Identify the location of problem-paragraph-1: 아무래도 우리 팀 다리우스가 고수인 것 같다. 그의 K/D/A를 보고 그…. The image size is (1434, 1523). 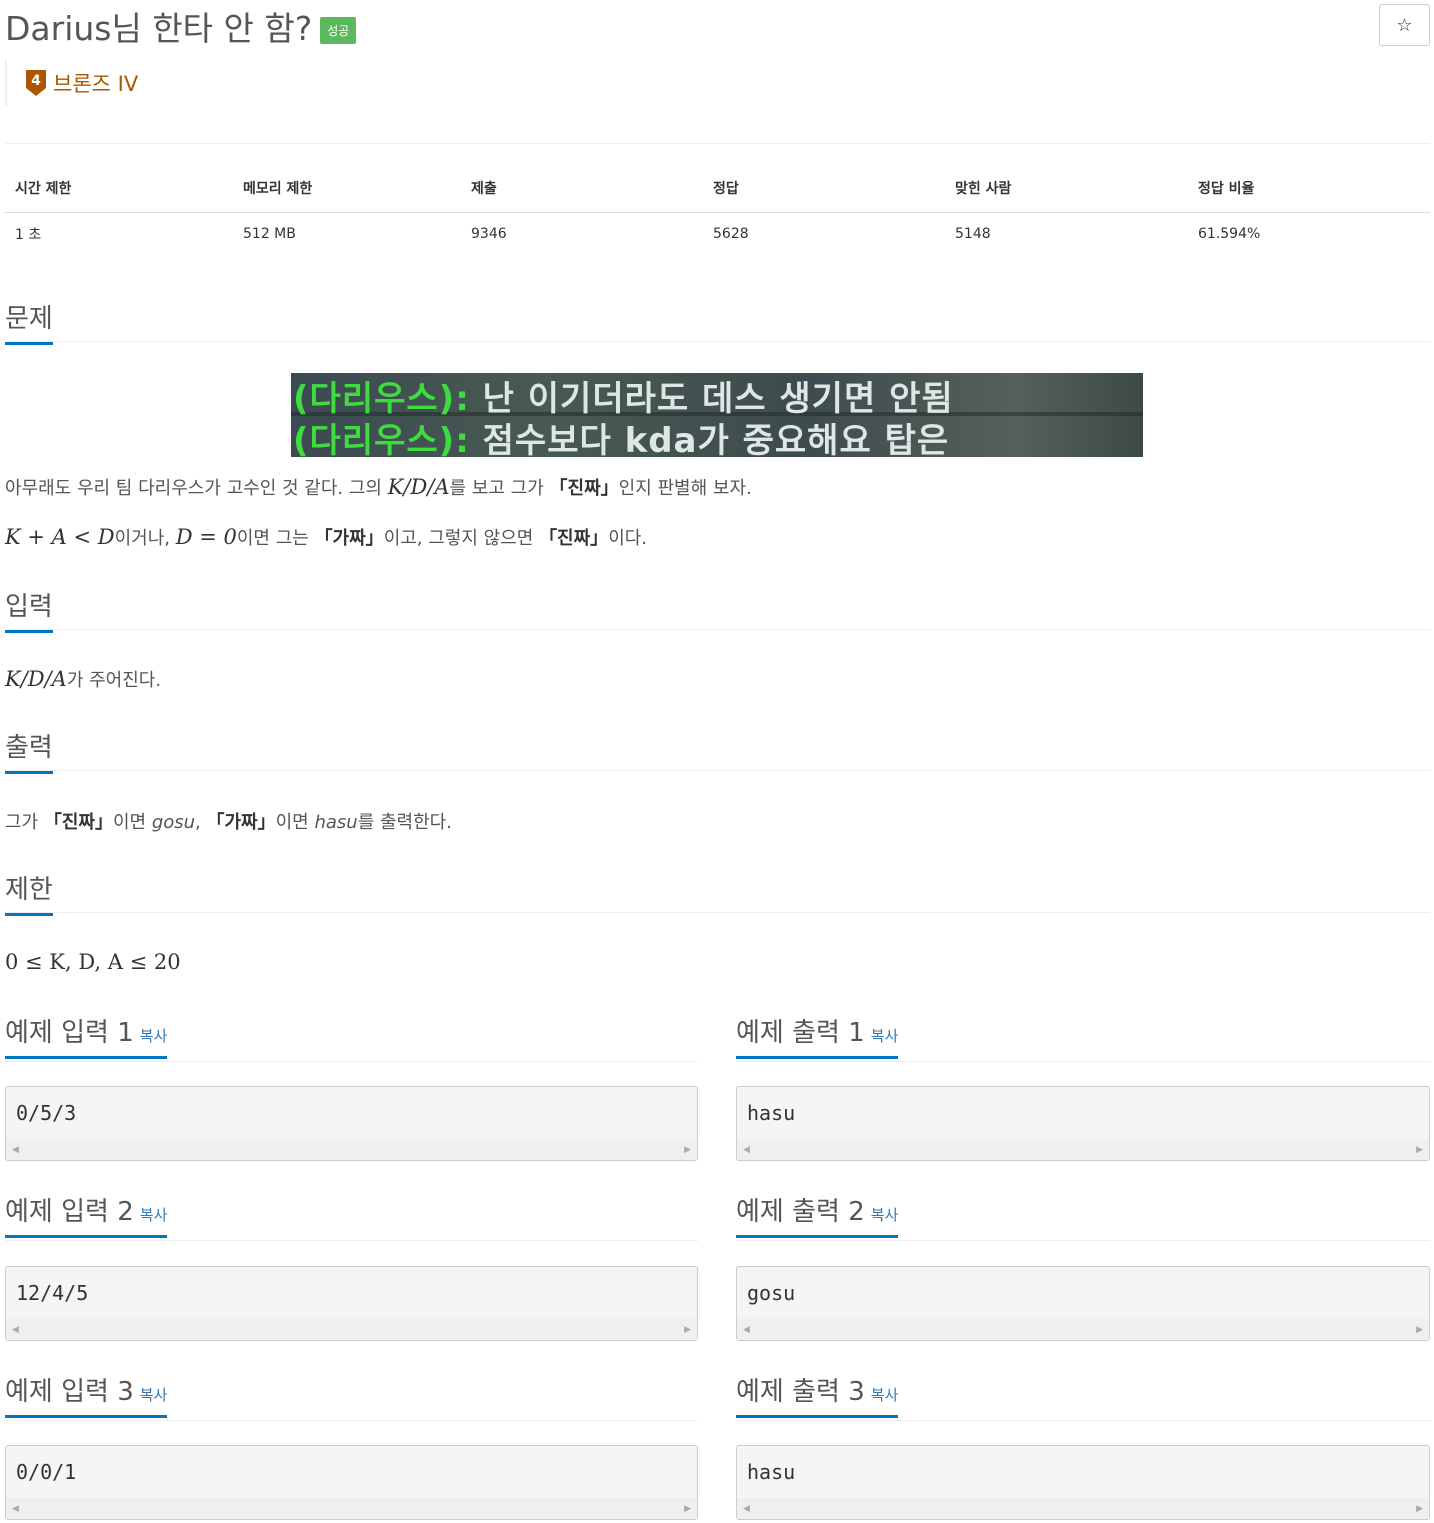
(378, 487).